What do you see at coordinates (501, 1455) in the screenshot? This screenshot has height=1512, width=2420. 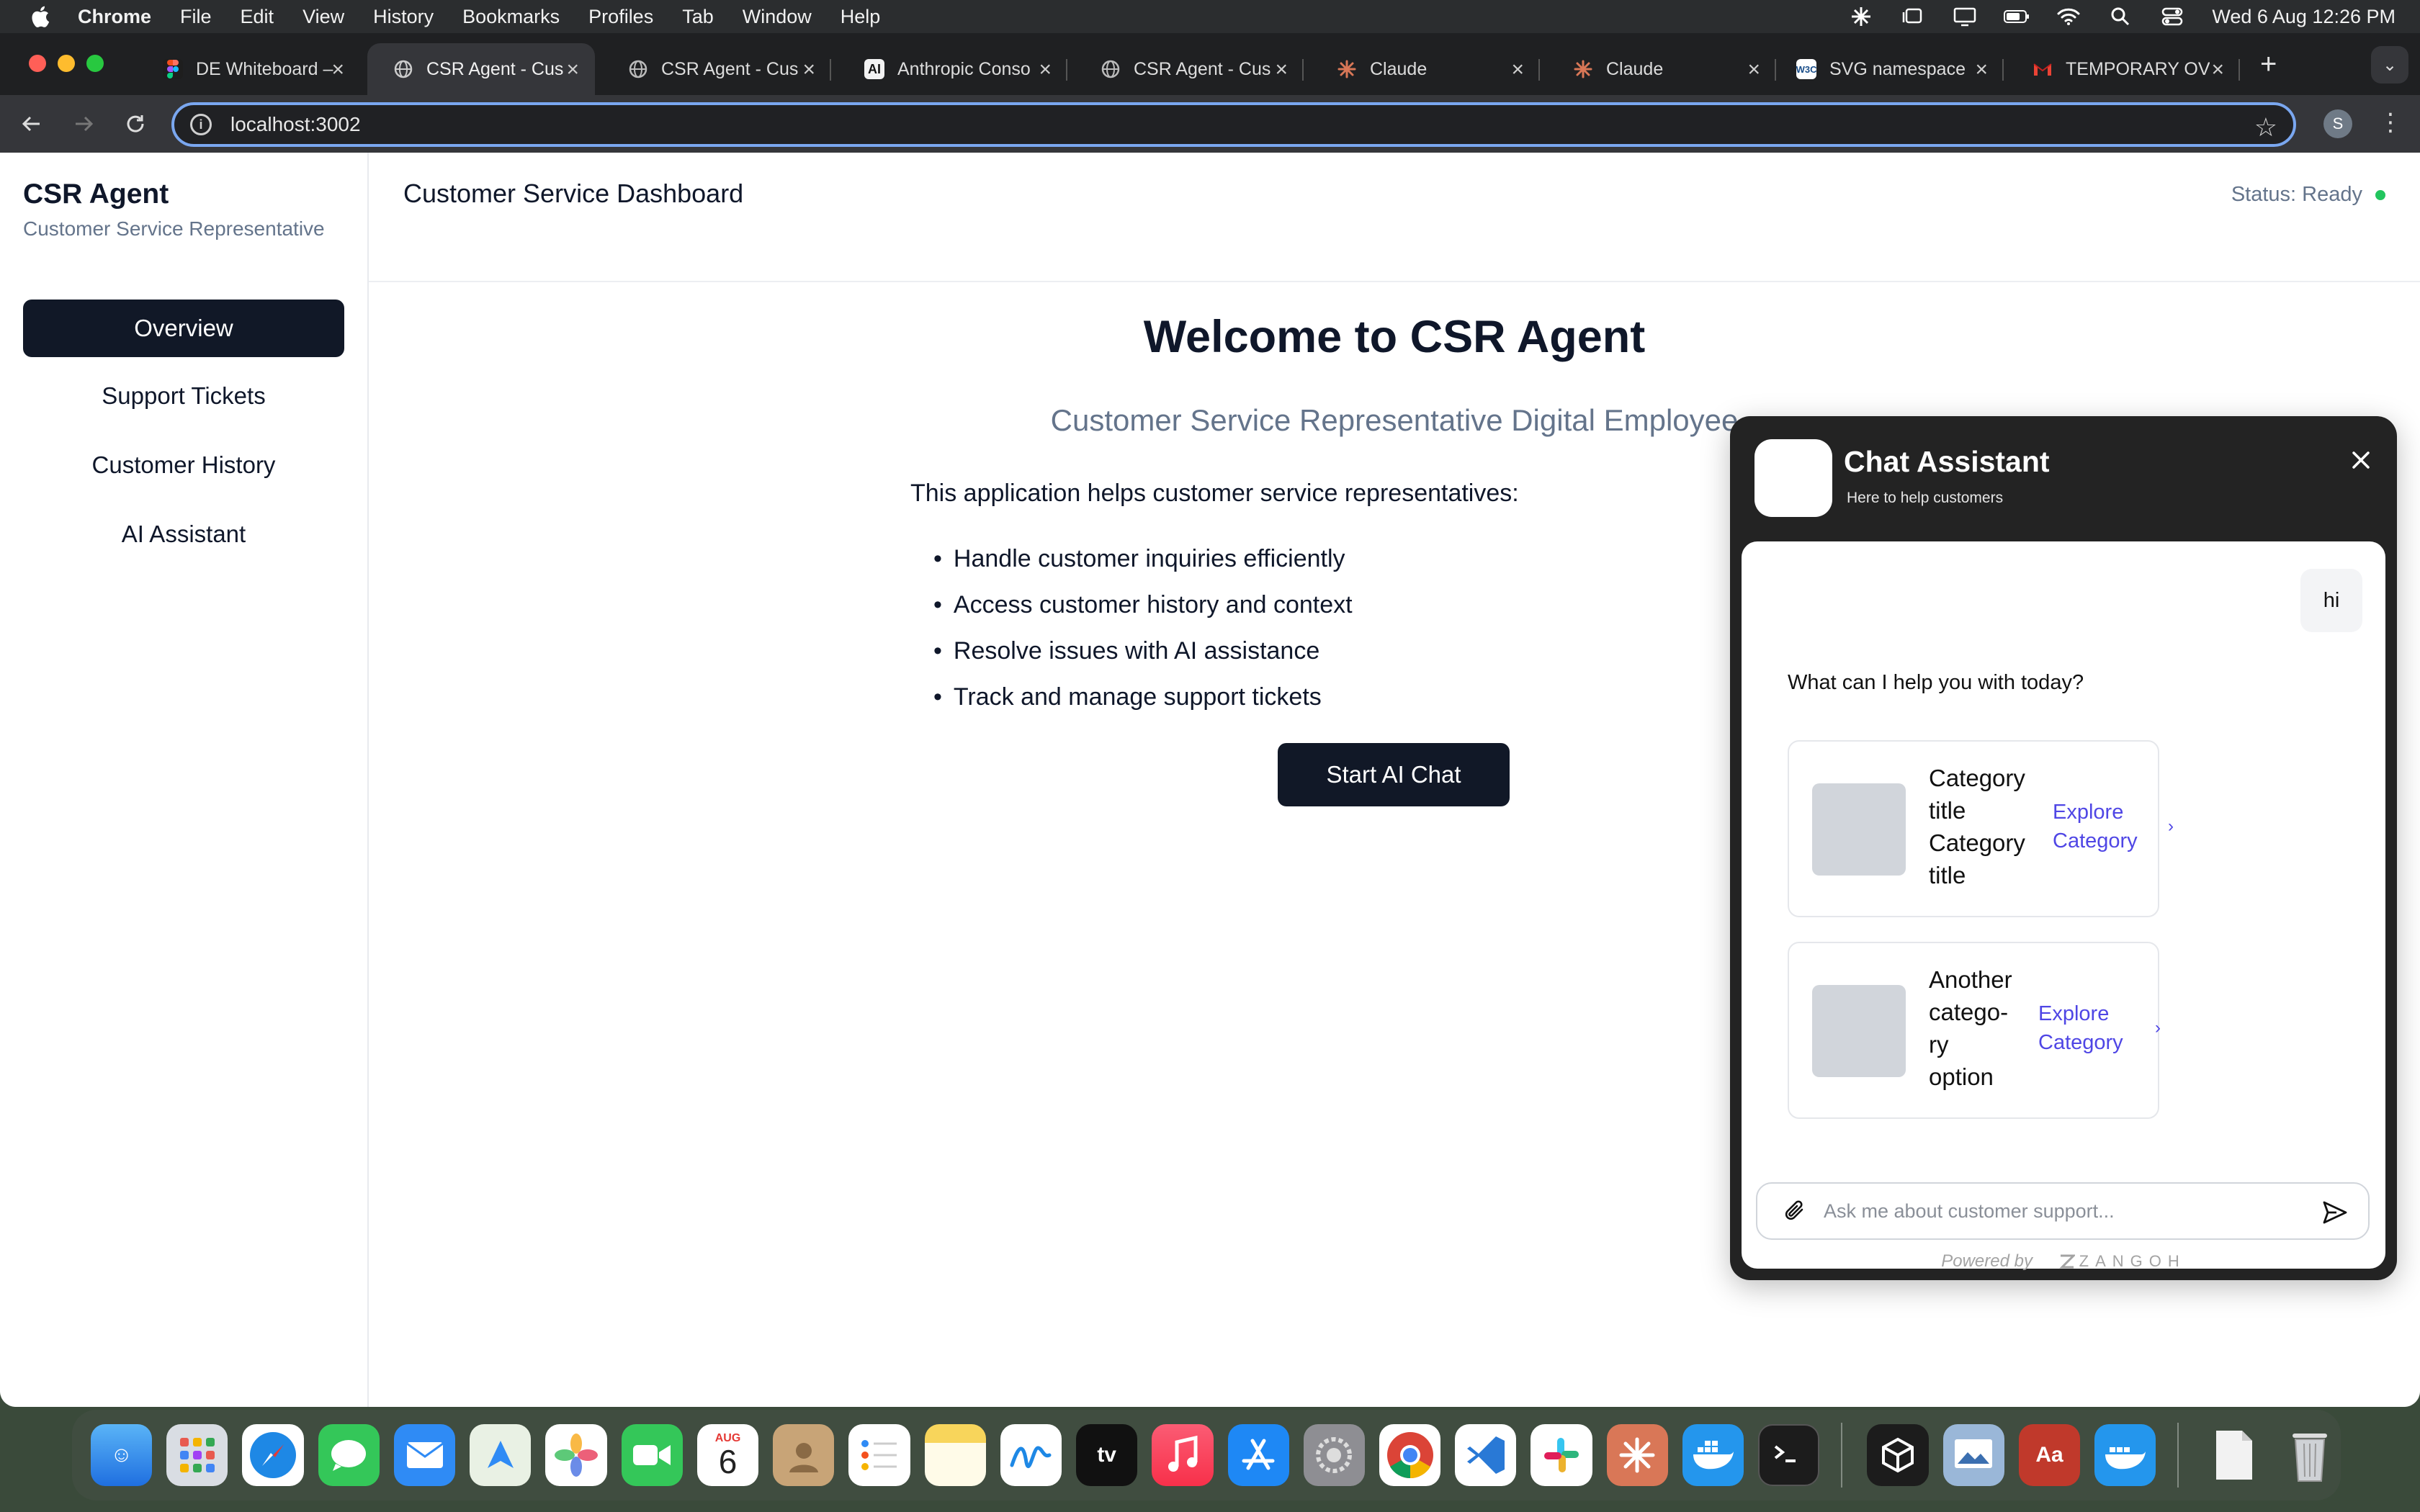 I see `maps-icon` at bounding box center [501, 1455].